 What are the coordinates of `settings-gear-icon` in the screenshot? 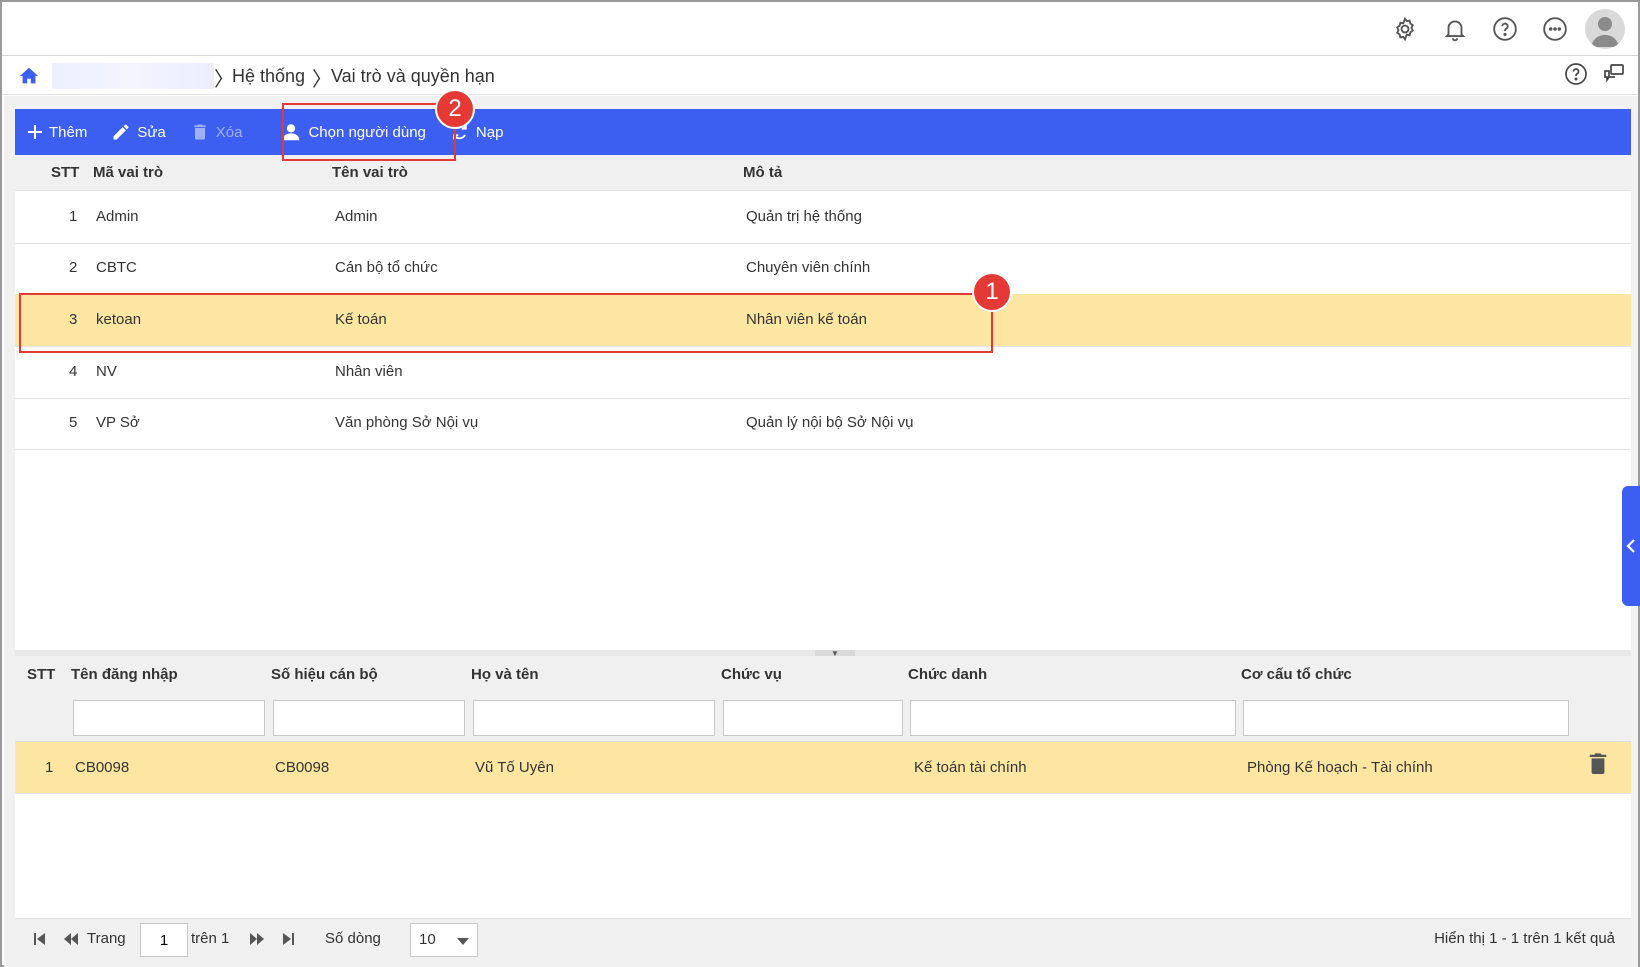 It's located at (1405, 29).